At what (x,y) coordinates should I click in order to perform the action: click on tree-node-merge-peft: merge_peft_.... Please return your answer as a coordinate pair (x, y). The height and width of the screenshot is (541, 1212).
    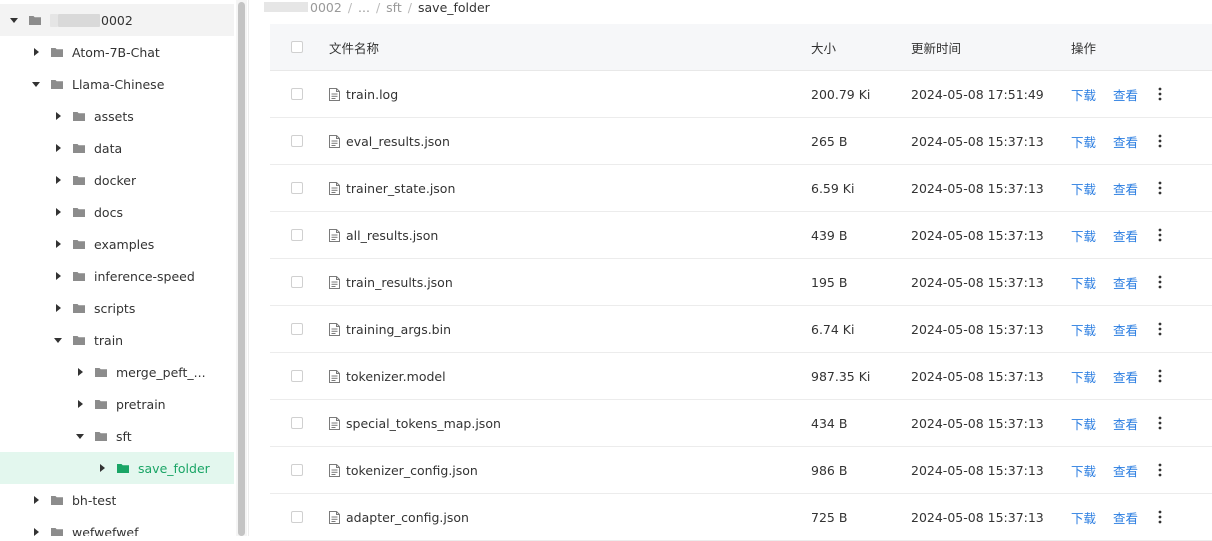
    Looking at the image, I should click on (117, 372).